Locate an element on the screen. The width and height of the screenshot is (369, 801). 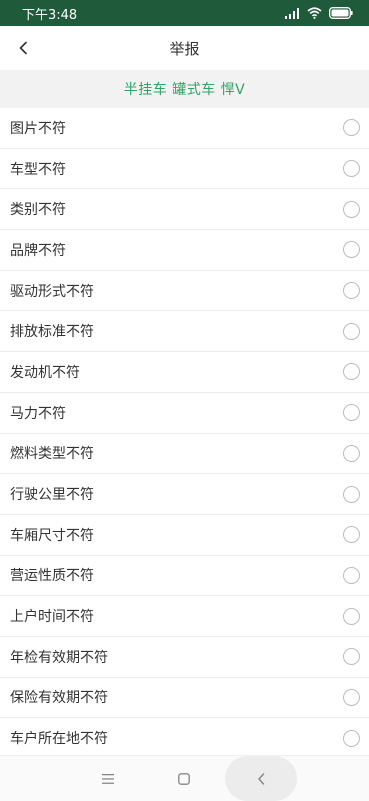
report-option-label: 类别不符 is located at coordinates (38, 210).